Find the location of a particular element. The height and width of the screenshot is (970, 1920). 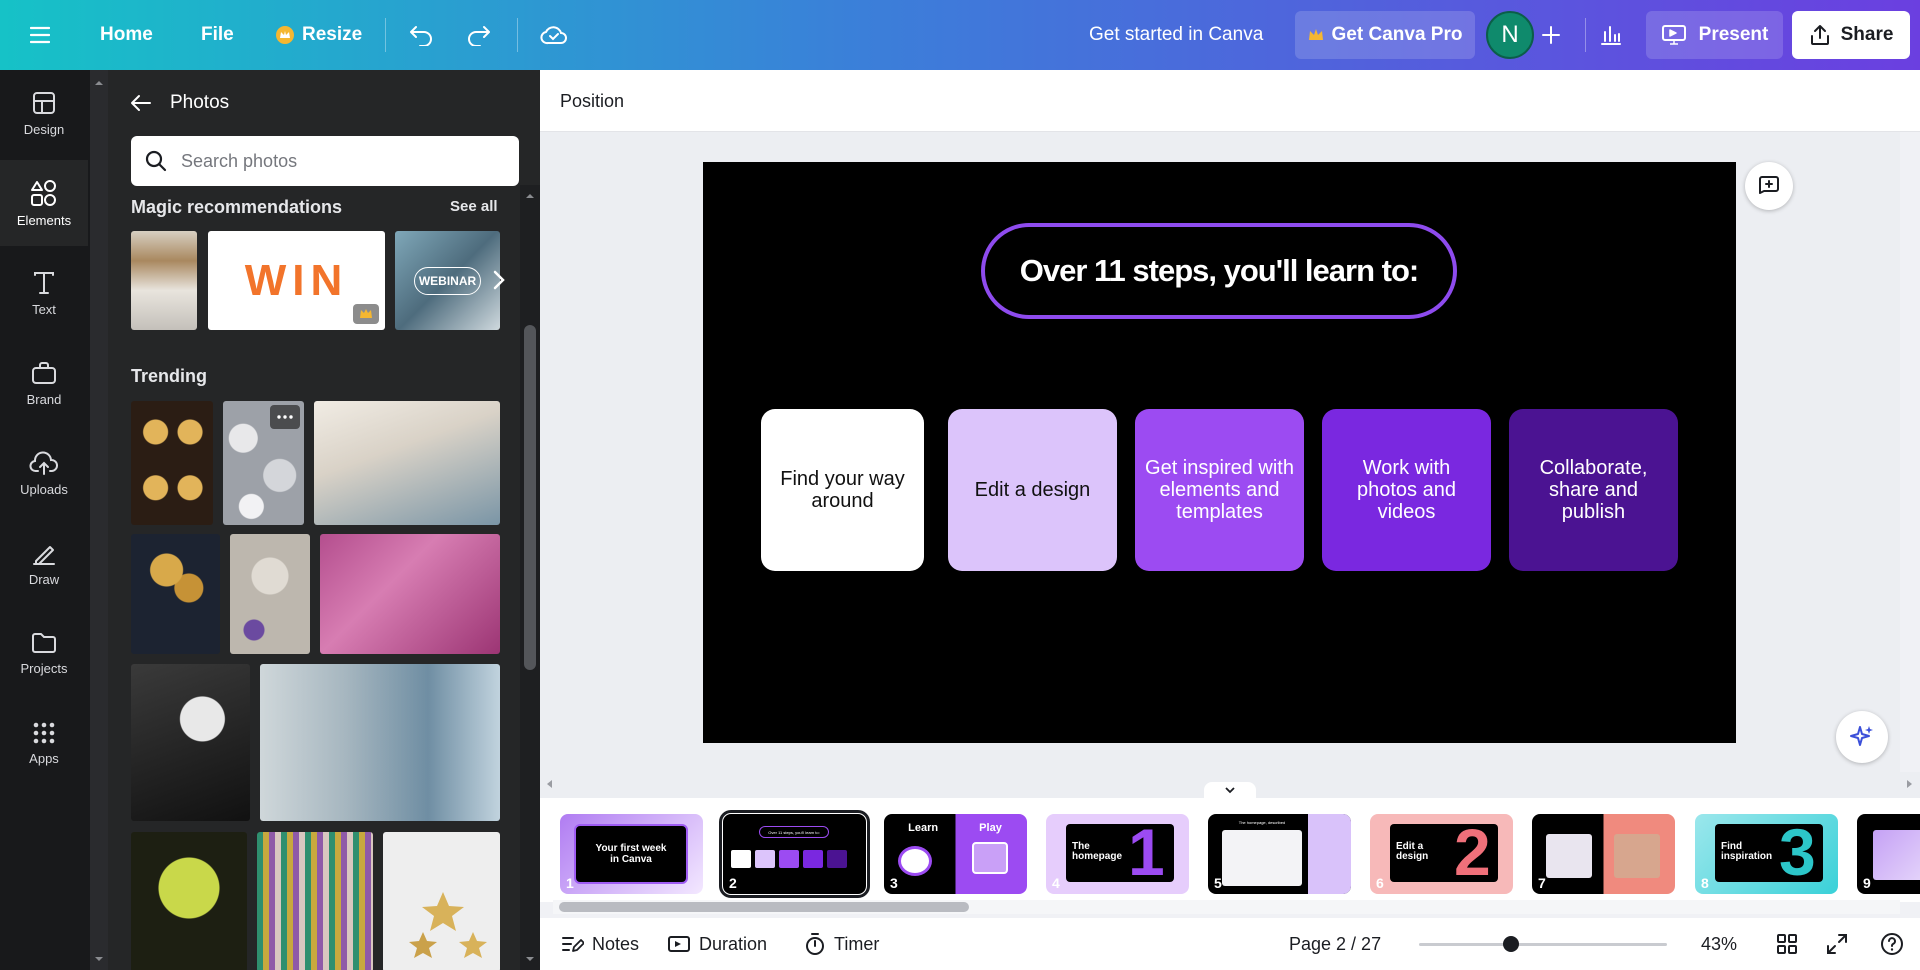

avatar: N is located at coordinates (1510, 35).